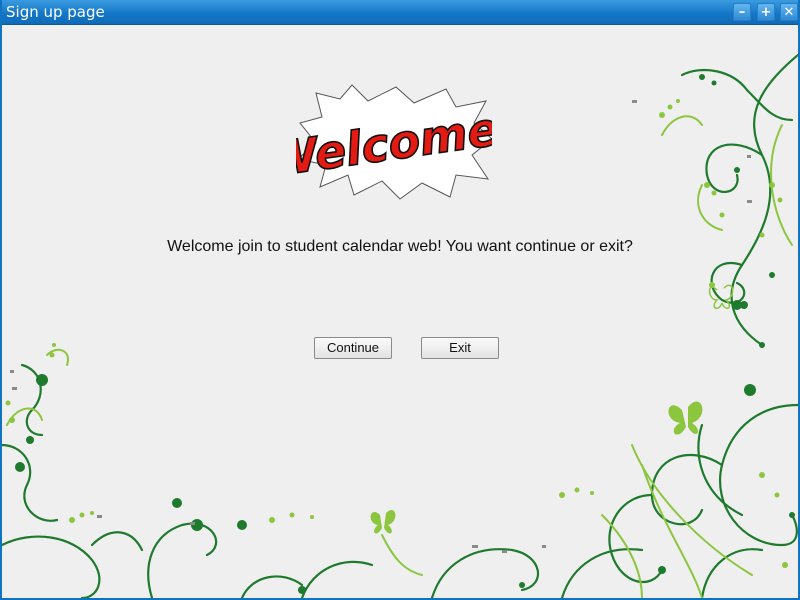 The width and height of the screenshot is (800, 600). What do you see at coordinates (55, 12) in the screenshot?
I see `window-title: Sign up page` at bounding box center [55, 12].